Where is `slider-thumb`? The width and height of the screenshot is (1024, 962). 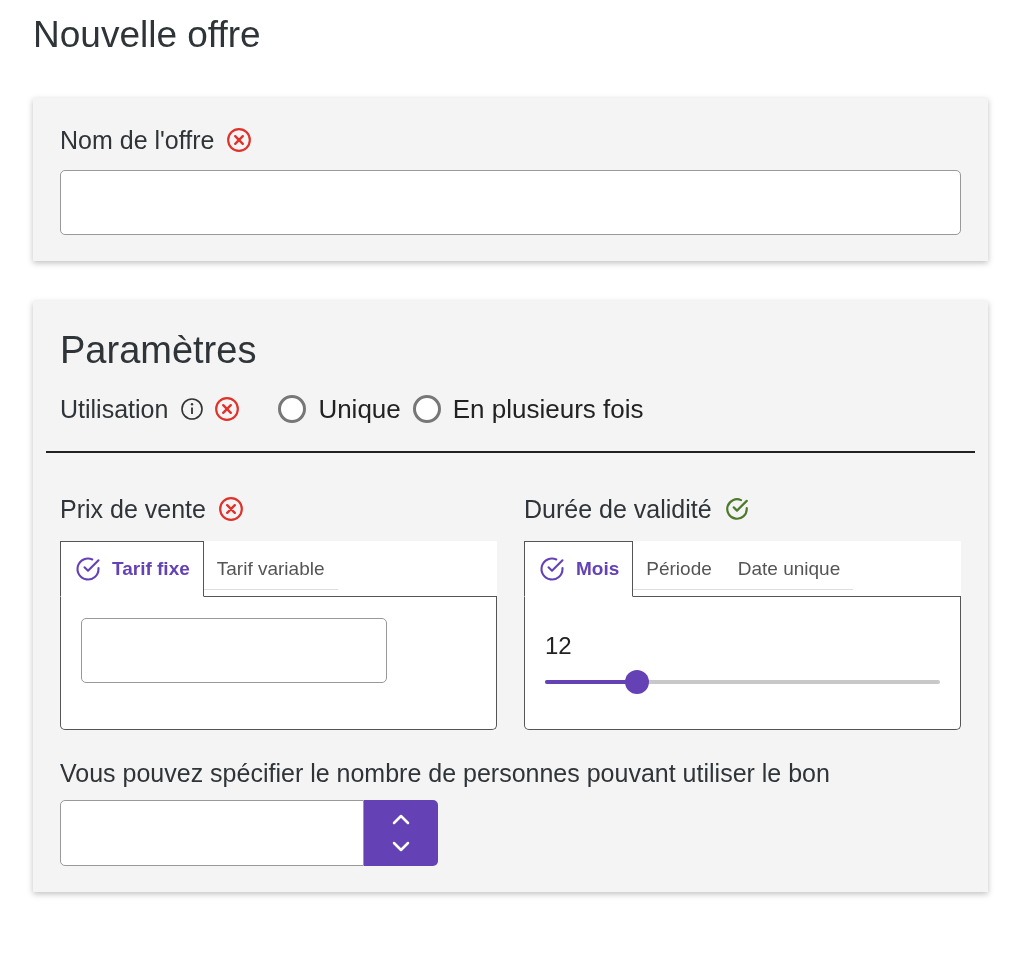 slider-thumb is located at coordinates (637, 682).